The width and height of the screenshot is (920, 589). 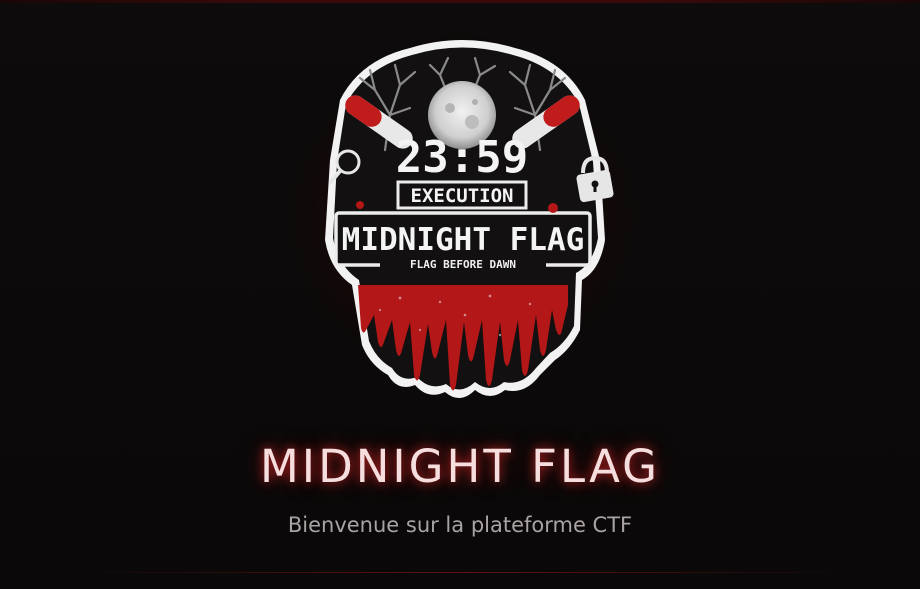 What do you see at coordinates (465, 572) in the screenshot?
I see `bottom-divider` at bounding box center [465, 572].